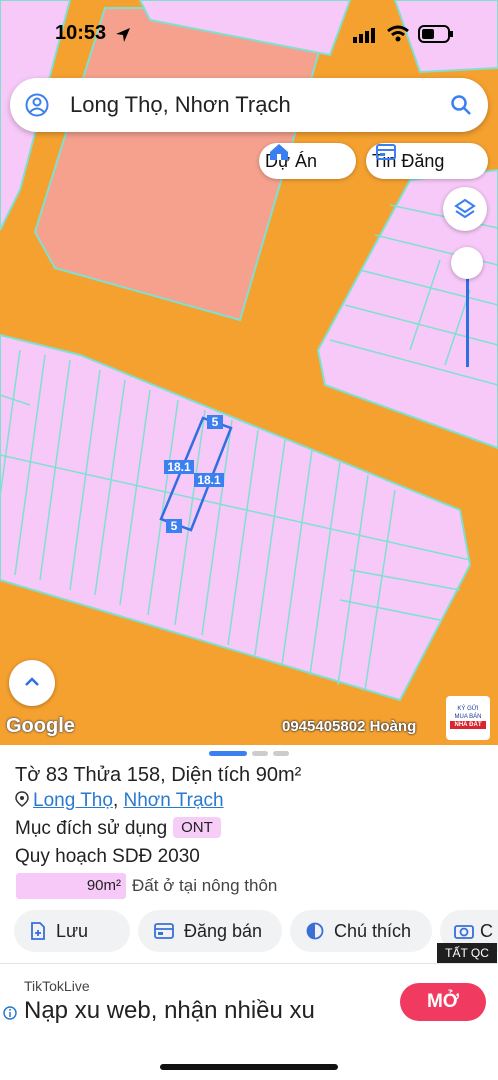 The width and height of the screenshot is (498, 1080). Describe the element at coordinates (467, 263) in the screenshot. I see `opacity-slider-handle` at that location.